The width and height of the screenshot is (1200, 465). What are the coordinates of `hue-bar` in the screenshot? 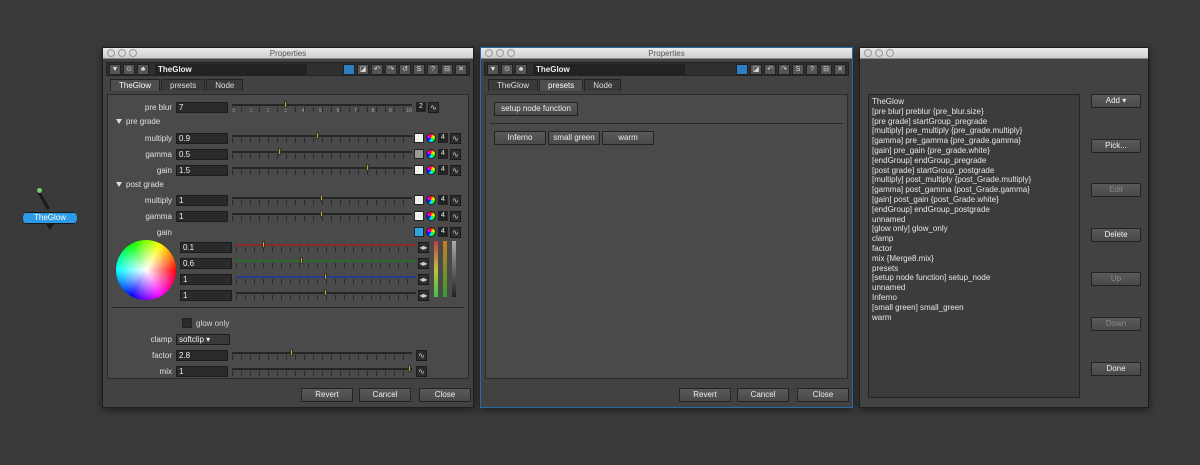 It's located at (436, 269).